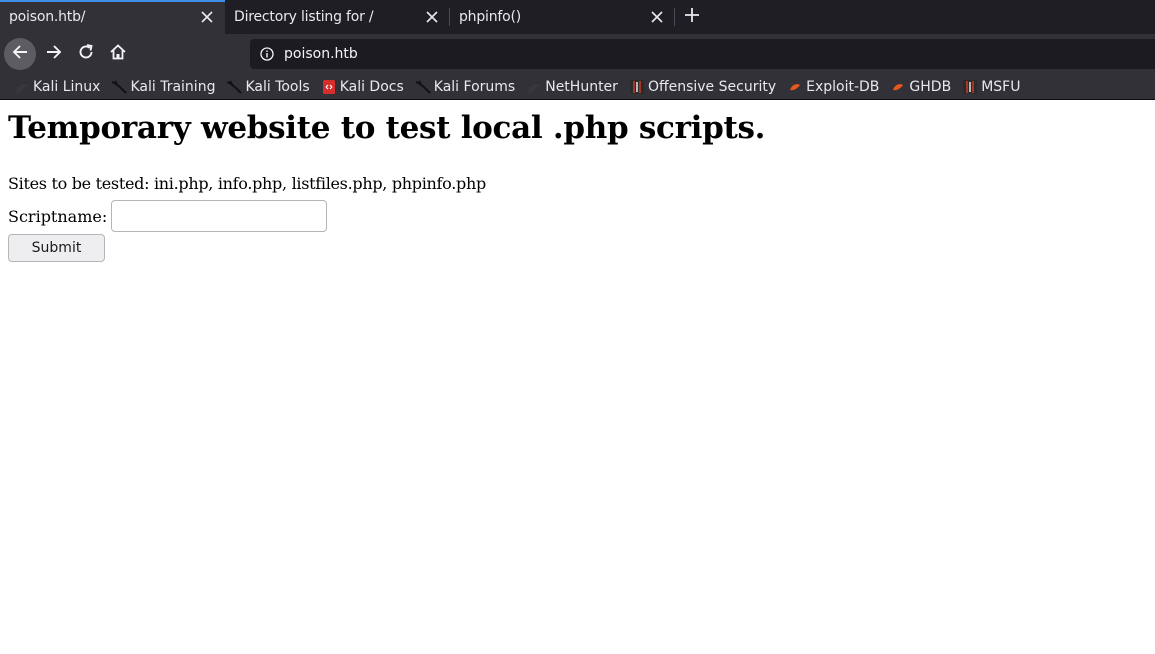  I want to click on tab-directory-listing: Directory listing for /, so click(337, 17).